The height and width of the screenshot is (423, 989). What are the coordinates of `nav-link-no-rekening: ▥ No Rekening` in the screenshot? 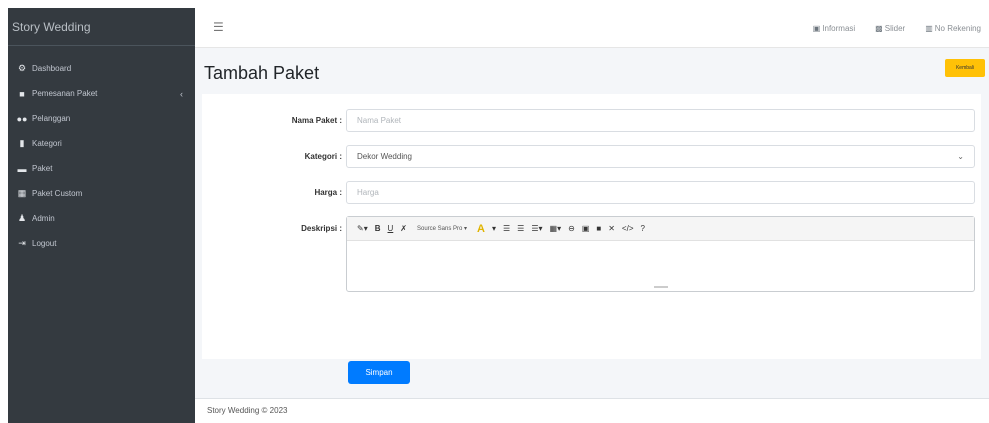 It's located at (953, 28).